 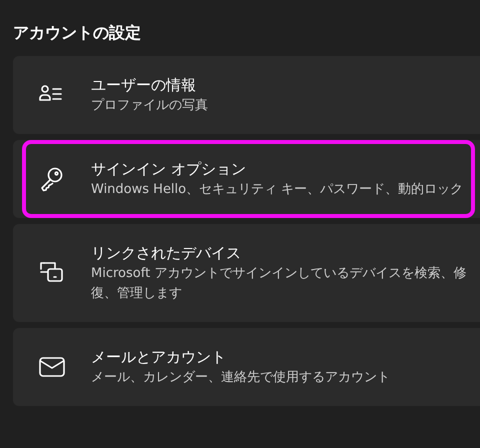 What do you see at coordinates (166, 253) in the screenshot?
I see `card-title: リンクされたデバイス` at bounding box center [166, 253].